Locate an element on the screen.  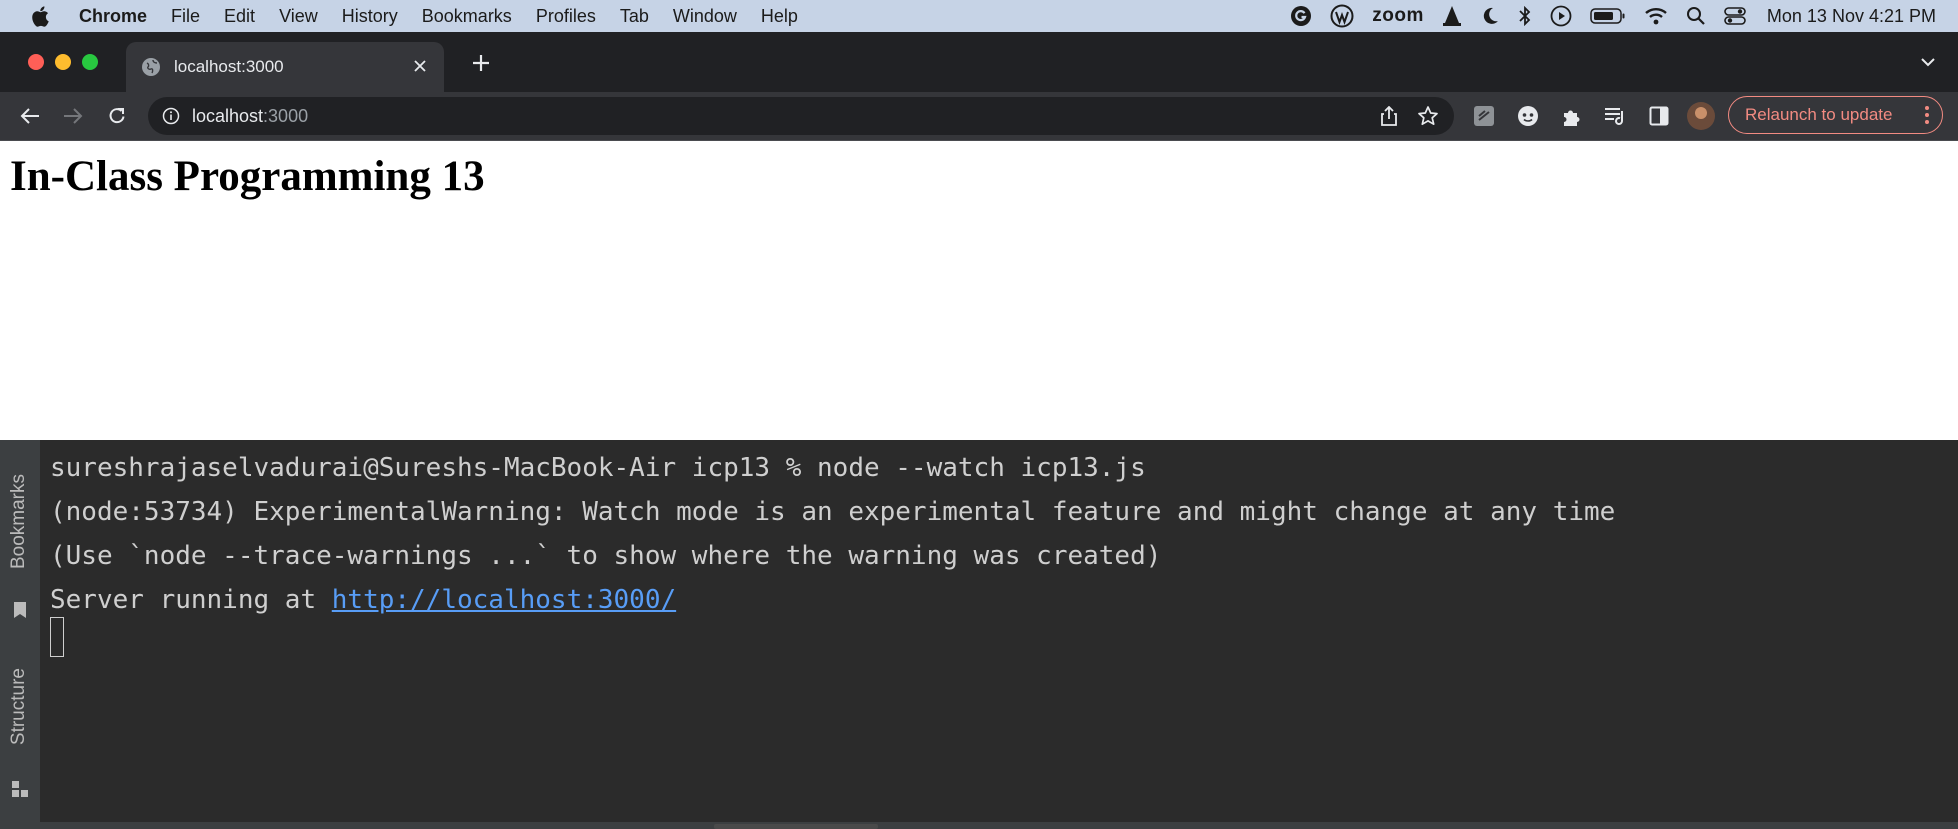
battery-icon is located at coordinates (1608, 16).